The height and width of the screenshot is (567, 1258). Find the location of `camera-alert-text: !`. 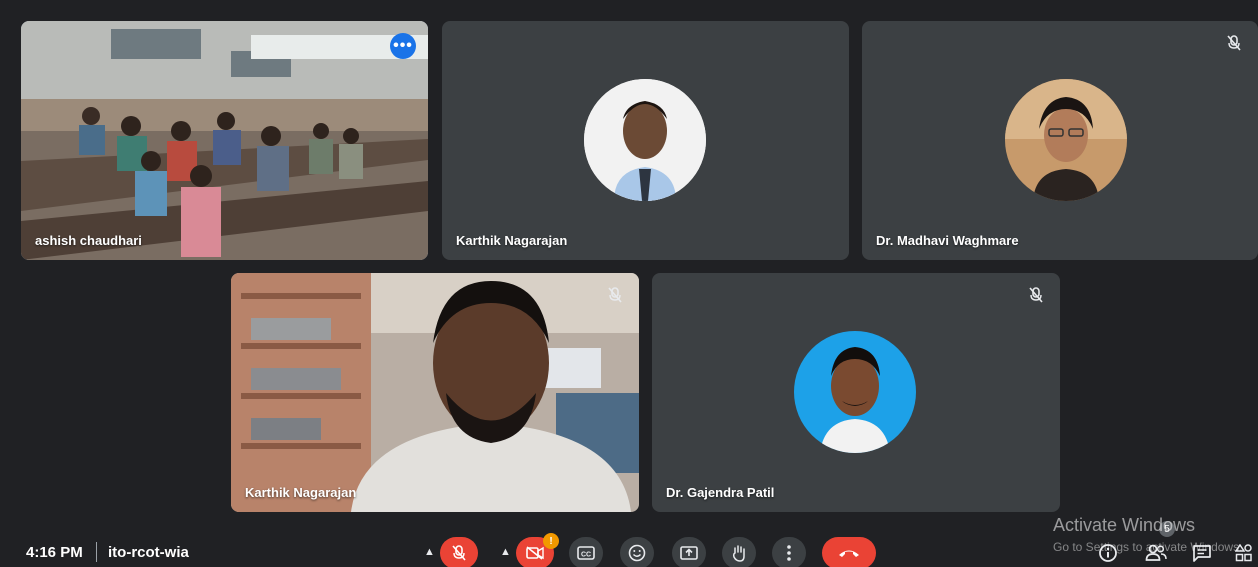

camera-alert-text: ! is located at coordinates (551, 541).